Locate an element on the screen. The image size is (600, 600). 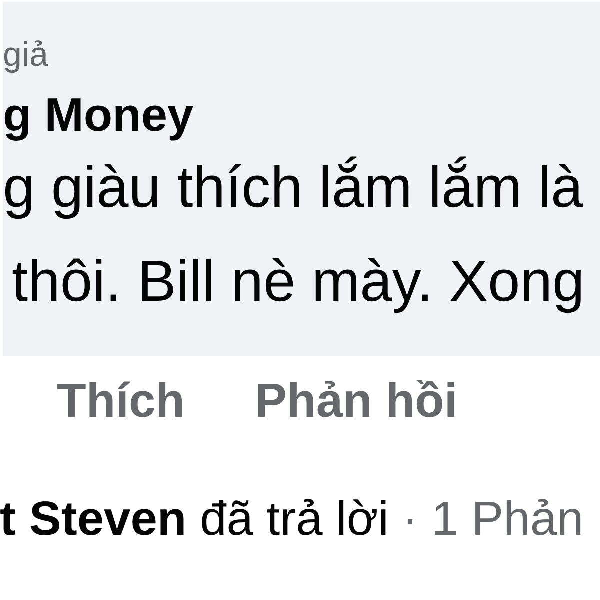
author-name: g Money is located at coordinates (98, 115).